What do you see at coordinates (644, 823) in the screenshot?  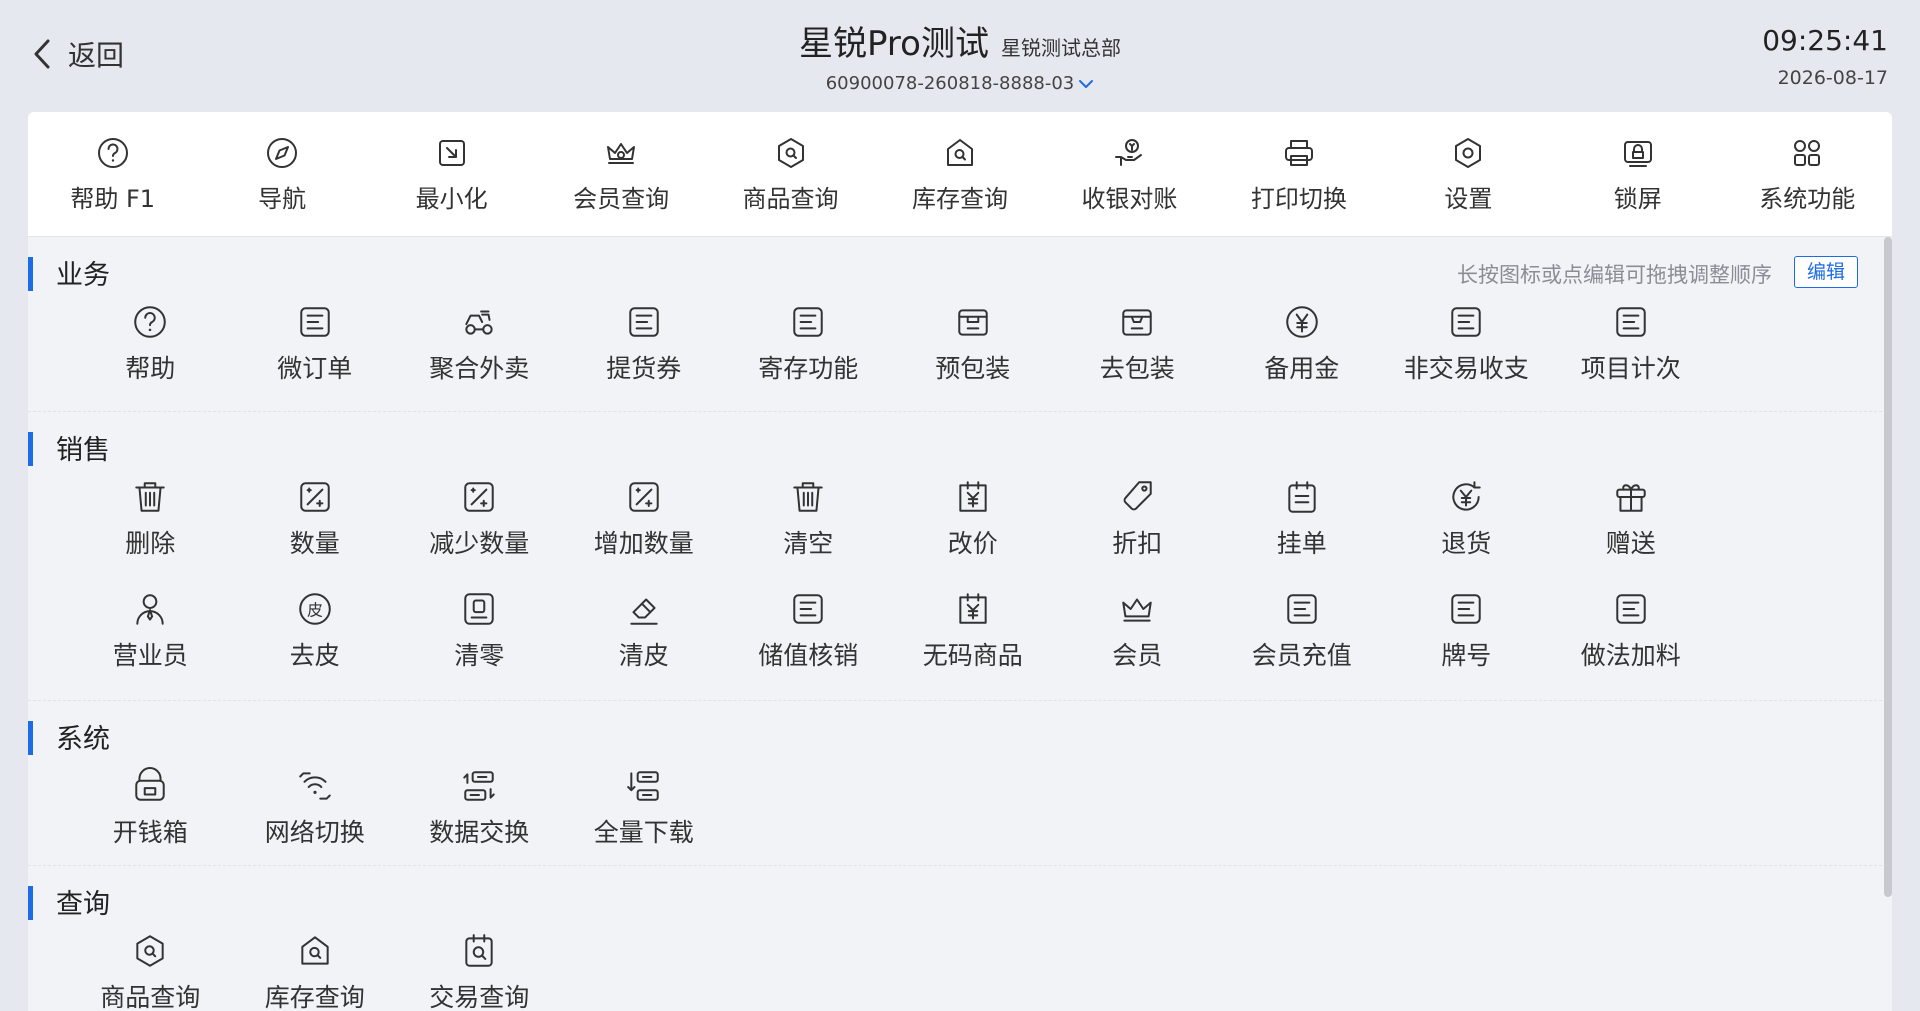 I see `function-tile: 全量下载` at bounding box center [644, 823].